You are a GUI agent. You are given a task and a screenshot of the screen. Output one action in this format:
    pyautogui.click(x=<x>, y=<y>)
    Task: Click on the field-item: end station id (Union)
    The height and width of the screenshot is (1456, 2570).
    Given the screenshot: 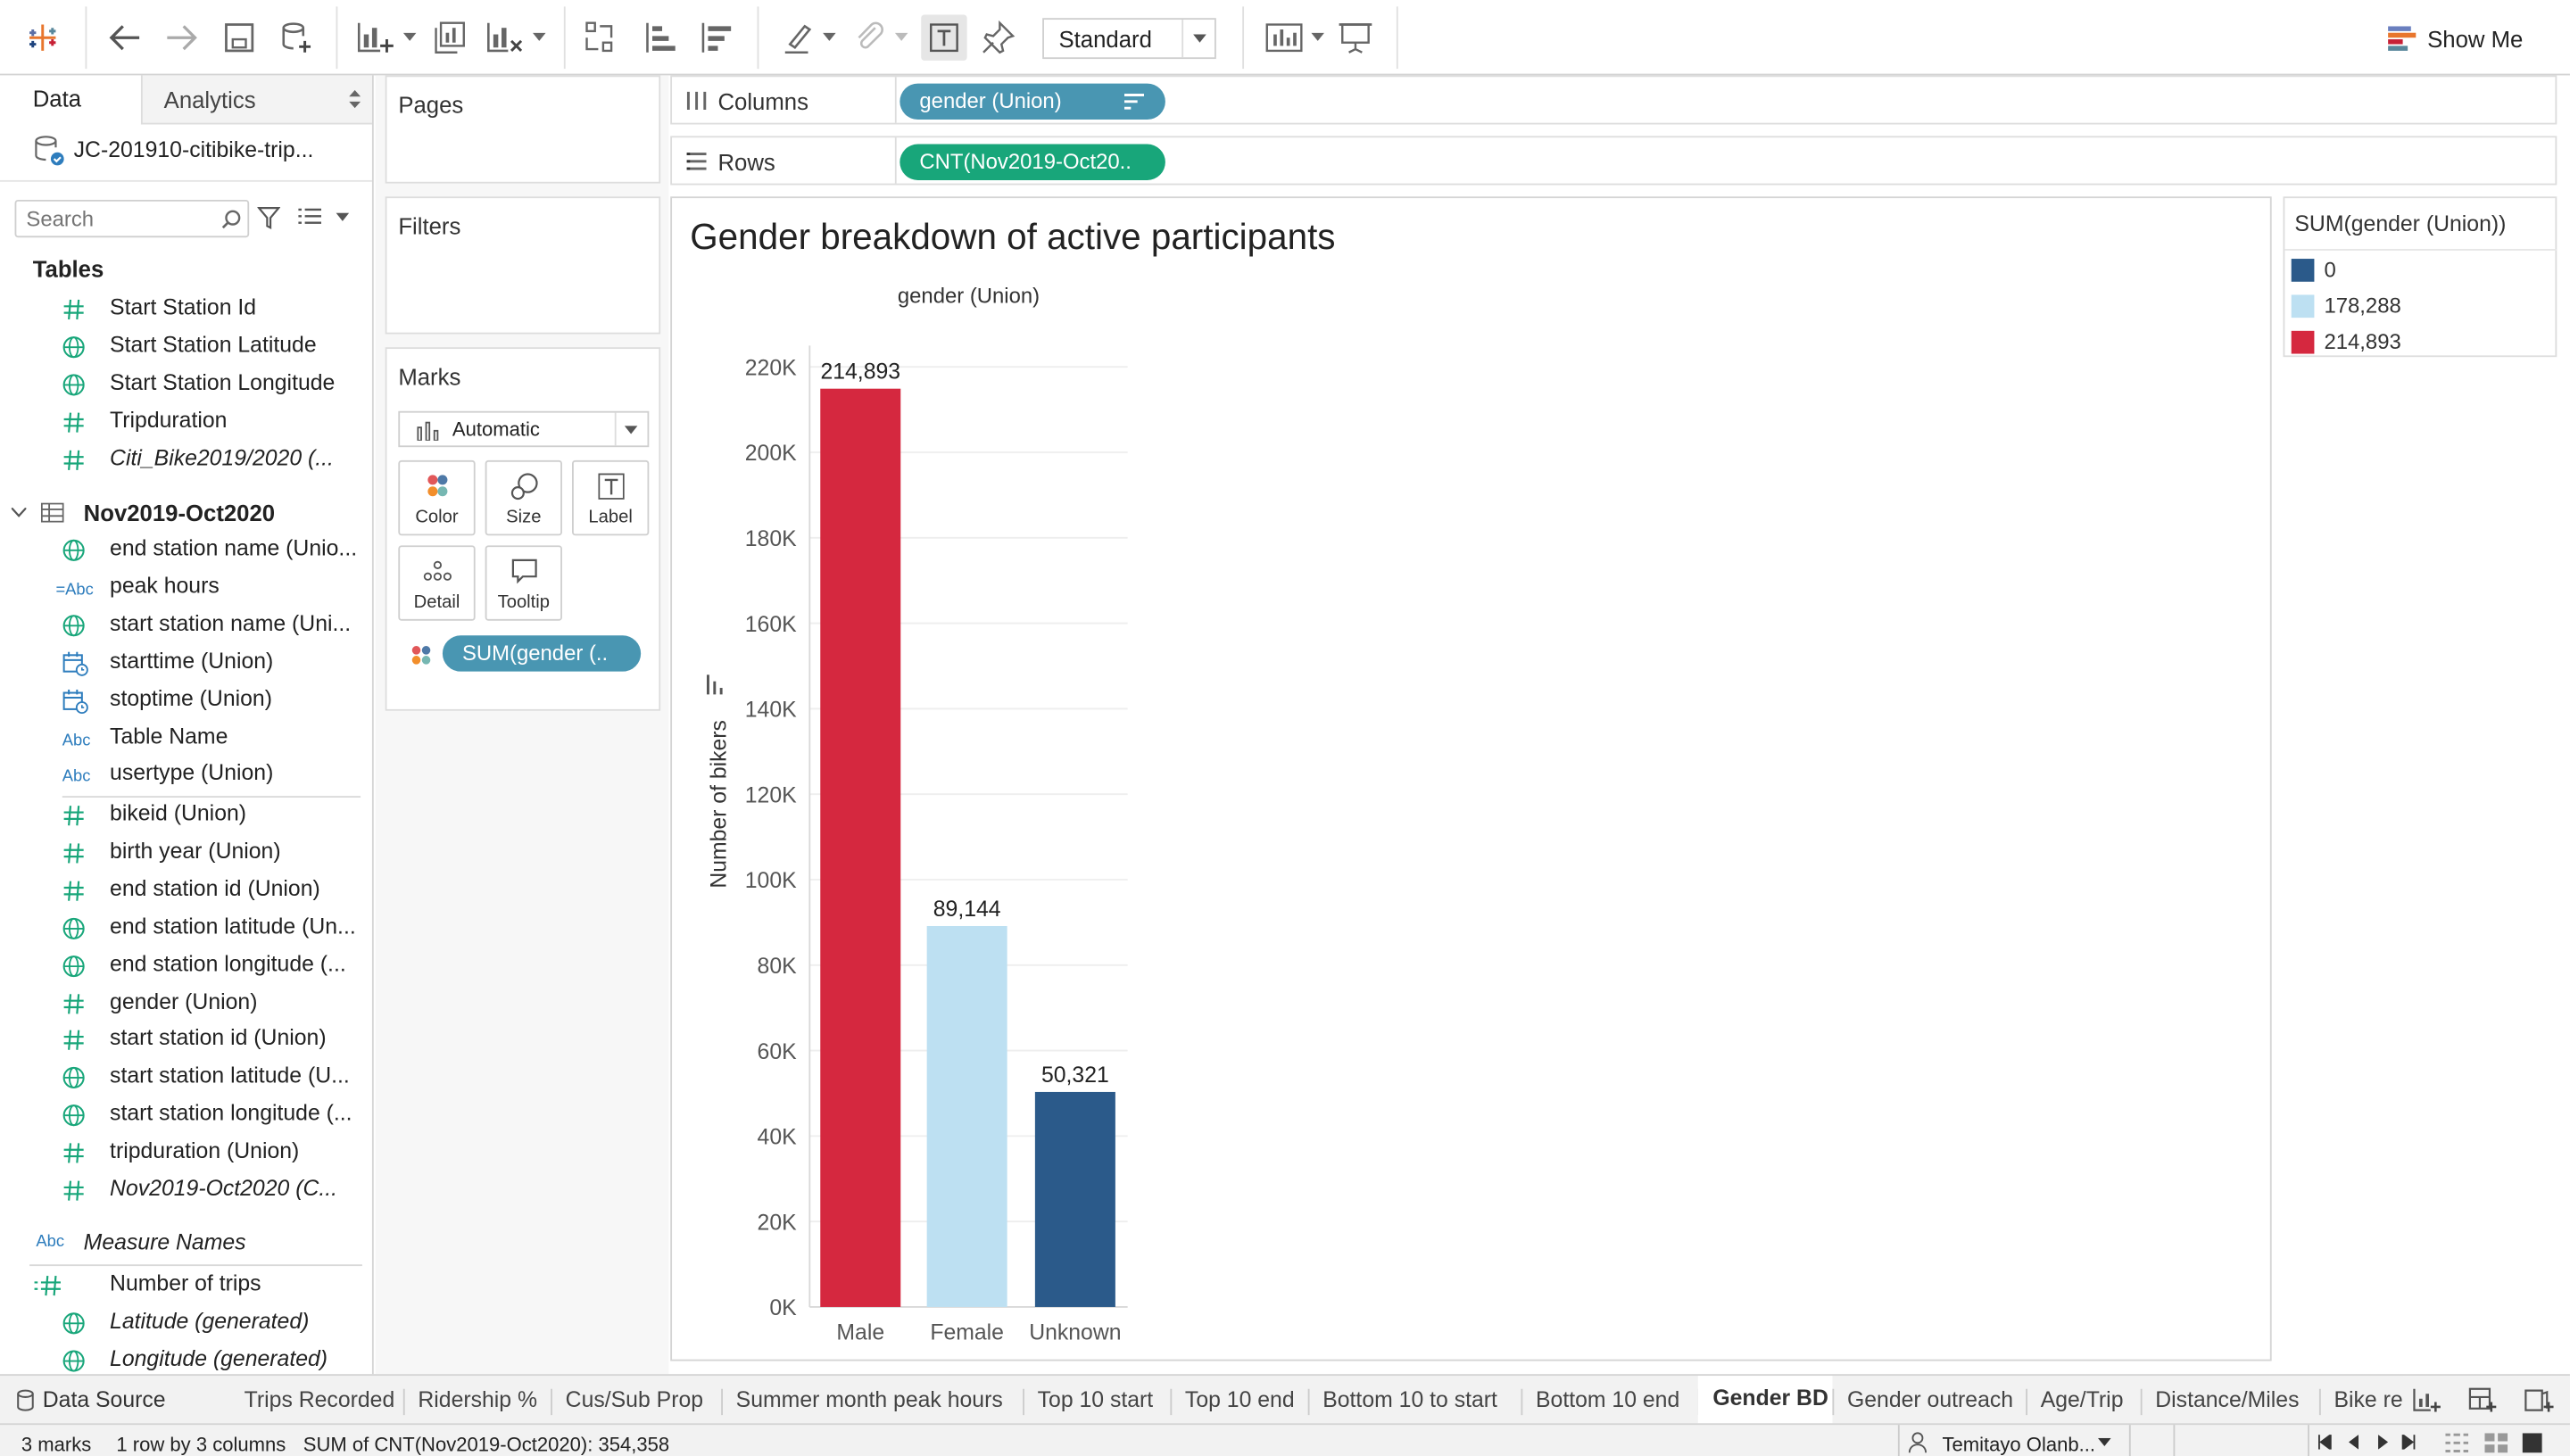 What is the action you would take?
    pyautogui.click(x=186, y=890)
    